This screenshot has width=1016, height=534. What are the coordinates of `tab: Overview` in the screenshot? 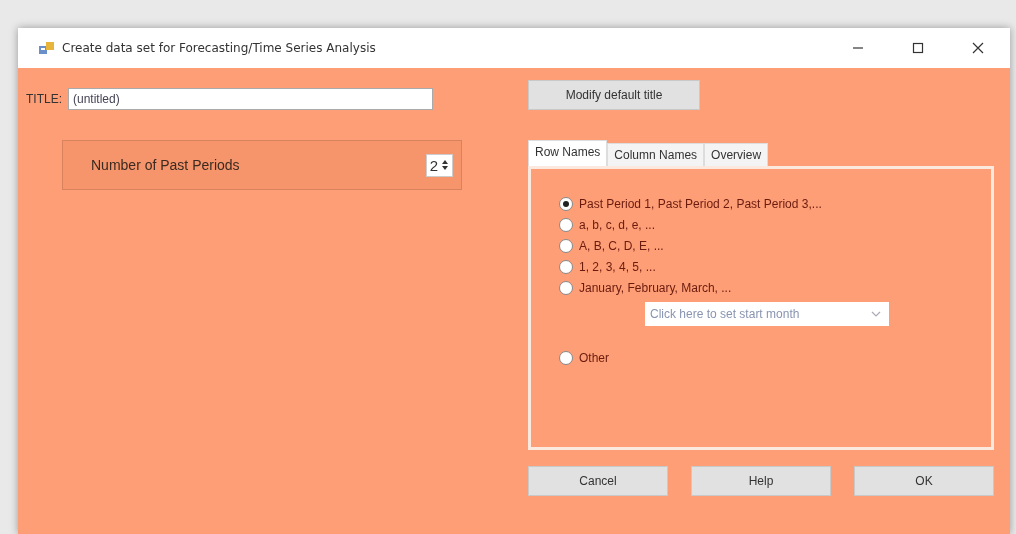 It's located at (736, 154).